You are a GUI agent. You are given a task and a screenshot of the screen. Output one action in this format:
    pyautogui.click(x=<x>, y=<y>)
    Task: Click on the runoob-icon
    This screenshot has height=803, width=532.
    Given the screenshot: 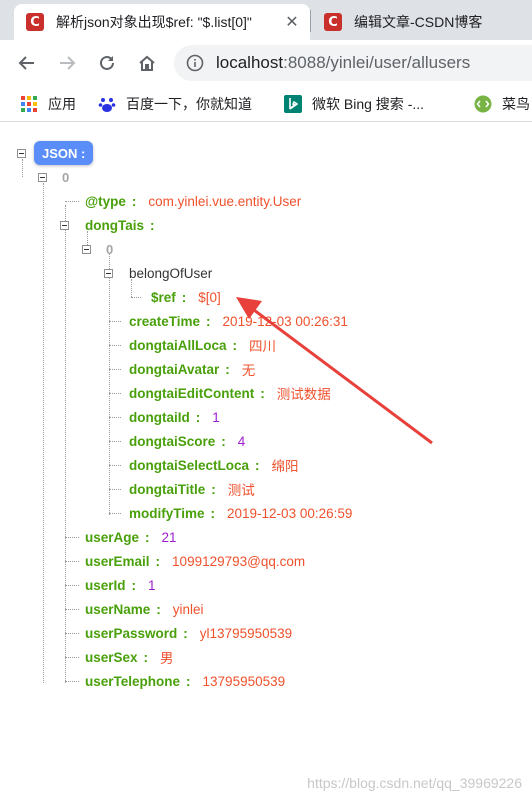 What is the action you would take?
    pyautogui.click(x=483, y=104)
    